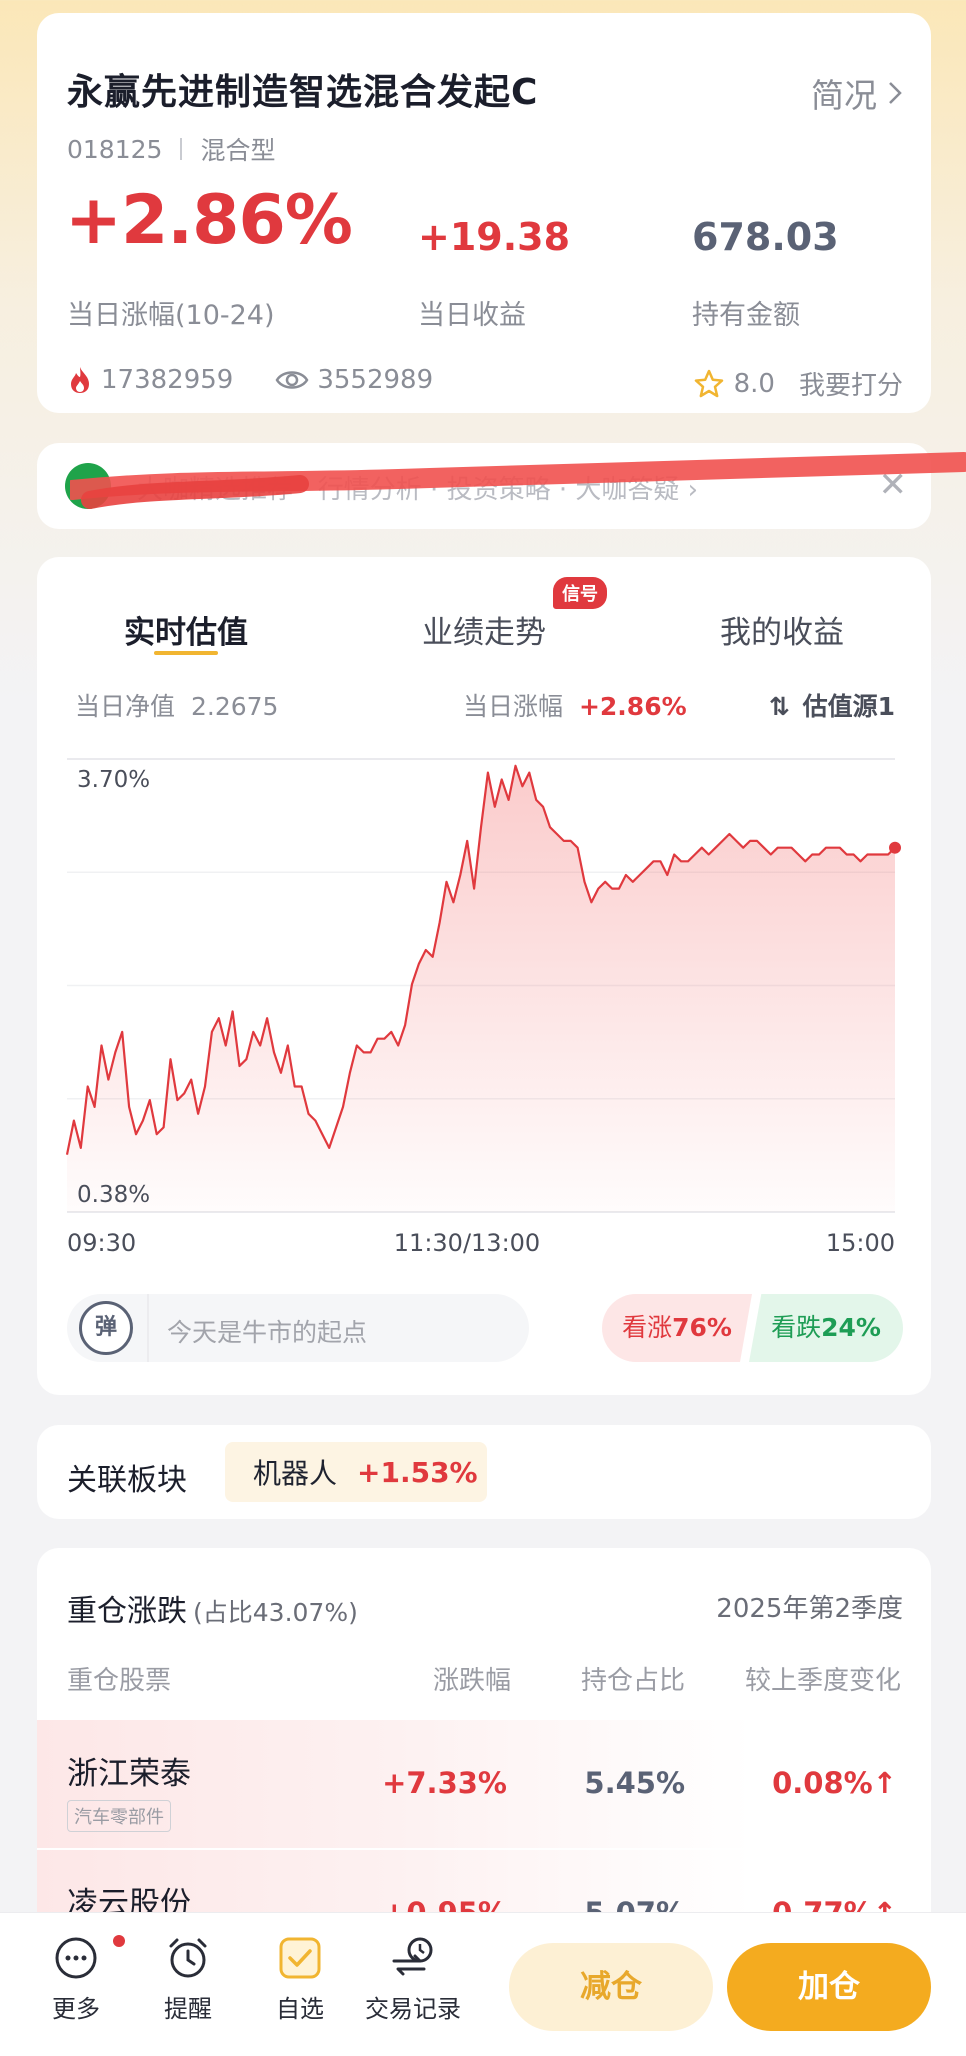  Describe the element at coordinates (754, 383) in the screenshot. I see `score-value: 8.0` at that location.